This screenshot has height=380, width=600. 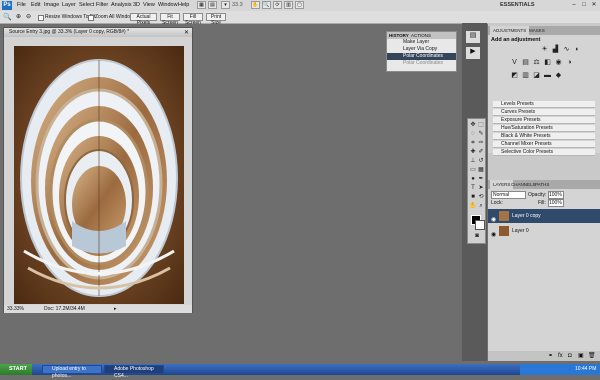 I want to click on eyedropper-tool-icon: ✑, so click(x=481, y=143).